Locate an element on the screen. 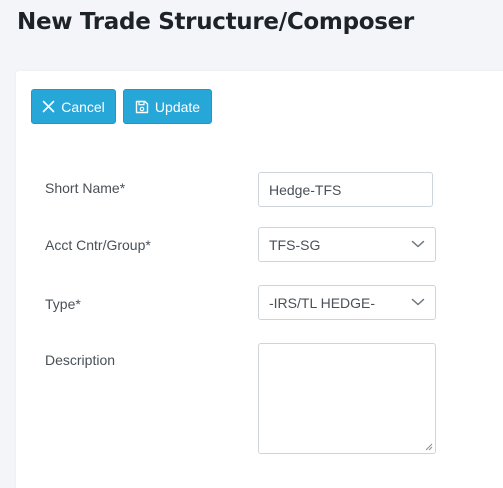  cancel-button: Cancel is located at coordinates (73, 106).